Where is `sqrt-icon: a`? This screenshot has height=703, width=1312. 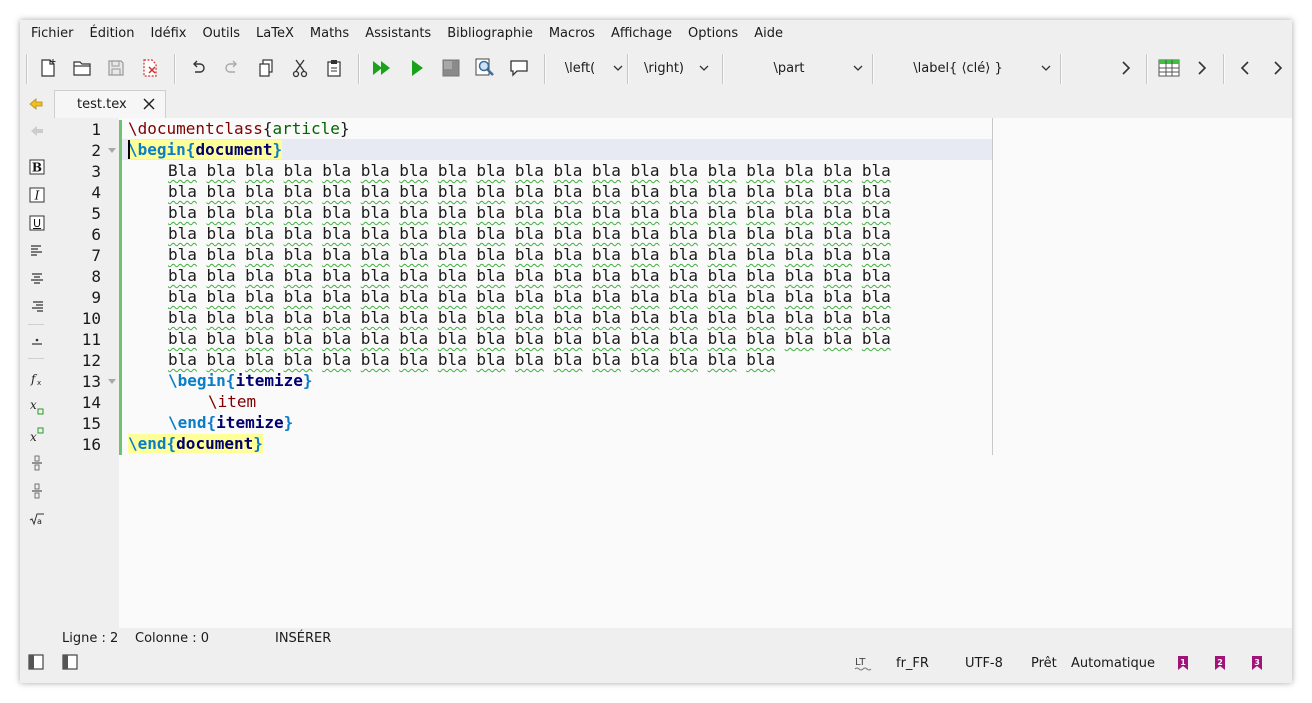
sqrt-icon: a is located at coordinates (37, 519).